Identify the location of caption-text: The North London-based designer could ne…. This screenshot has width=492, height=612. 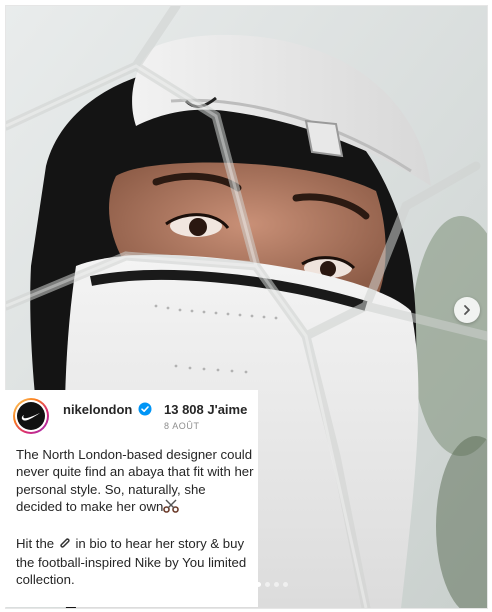
(135, 481).